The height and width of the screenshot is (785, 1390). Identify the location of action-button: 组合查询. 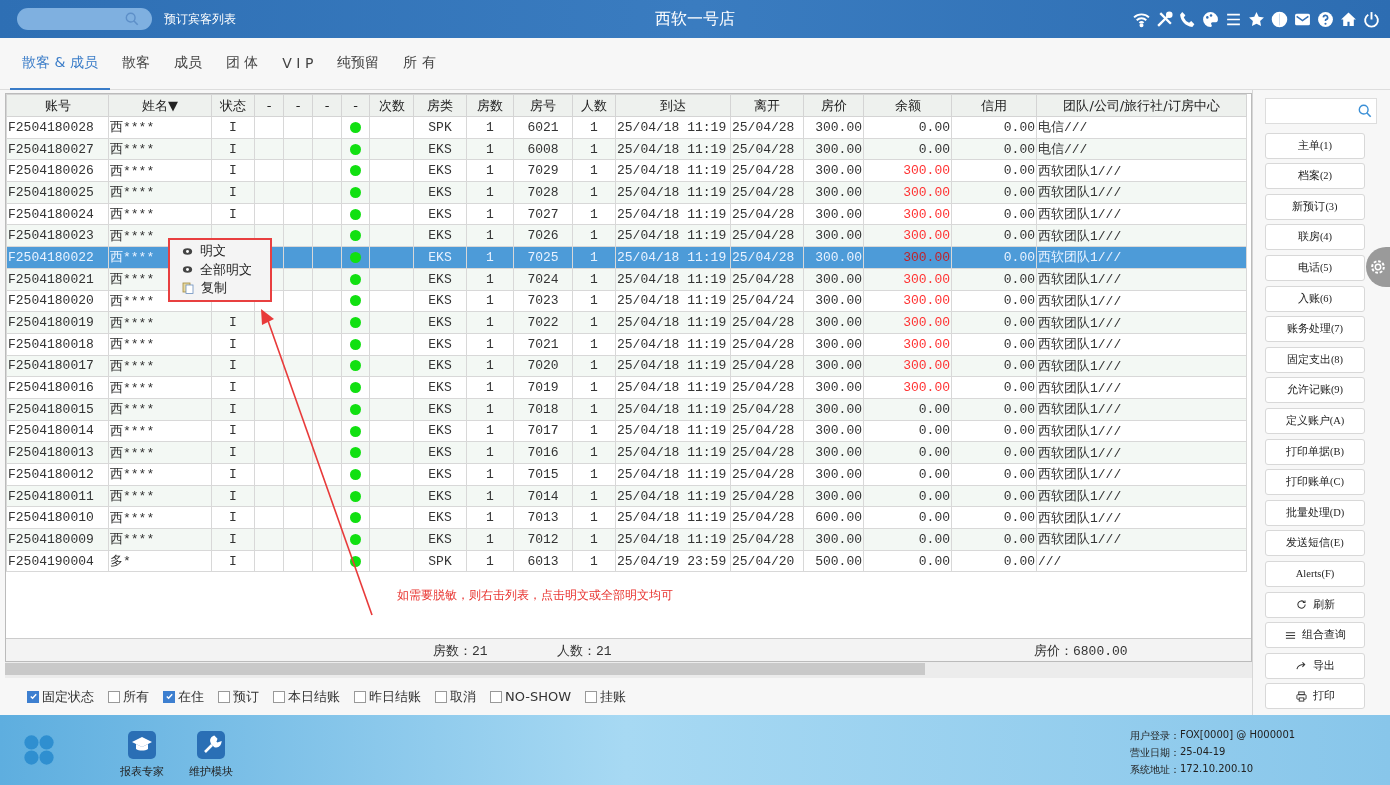
(1315, 635).